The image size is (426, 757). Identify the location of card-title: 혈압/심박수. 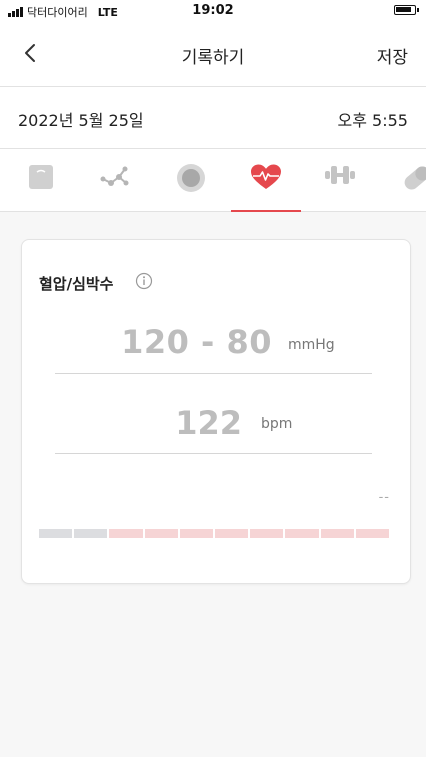
(76, 284).